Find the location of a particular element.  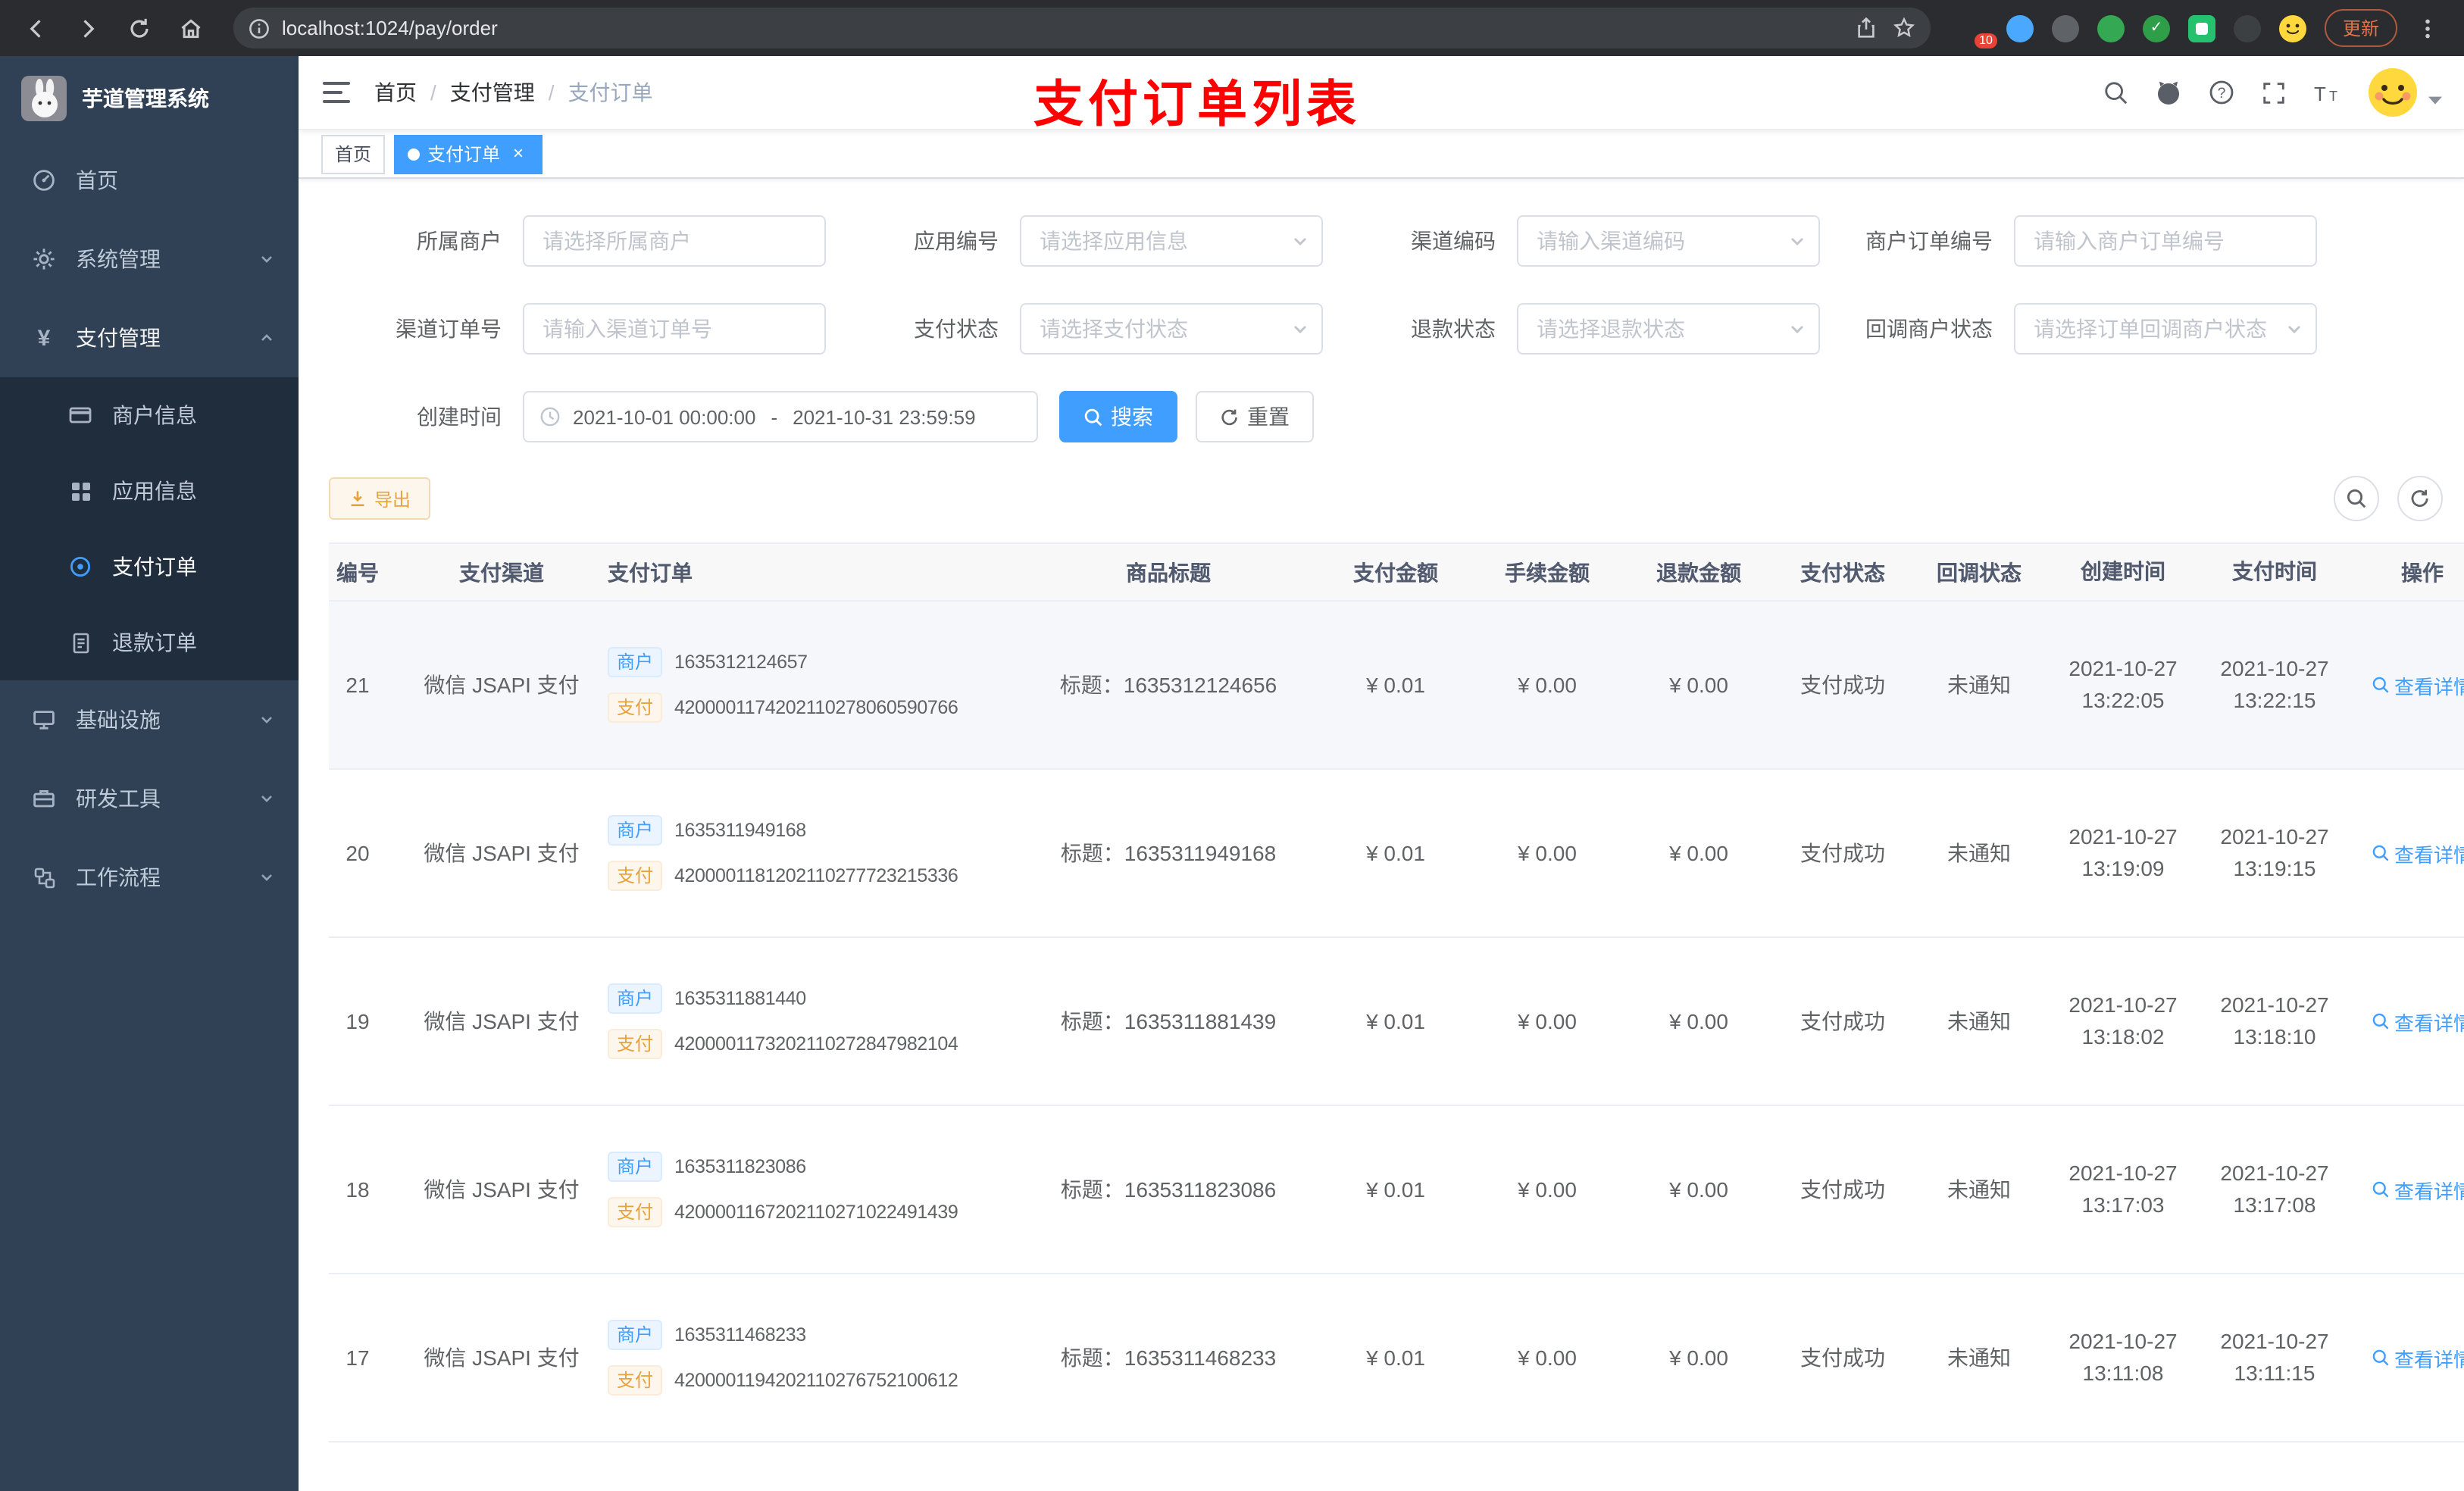

channel-code-select is located at coordinates (1668, 241).